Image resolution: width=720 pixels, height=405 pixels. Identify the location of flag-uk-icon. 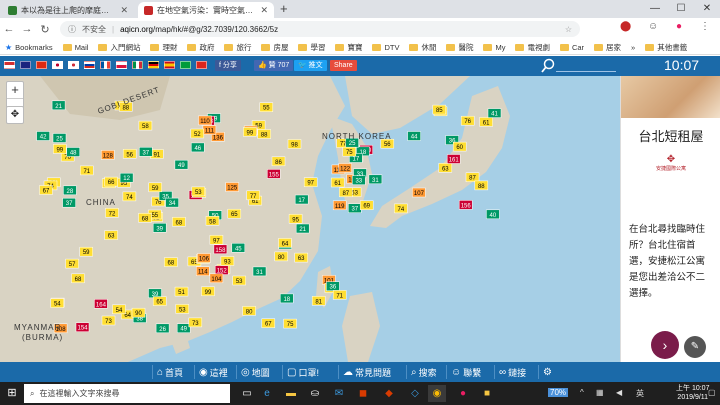
(25, 65).